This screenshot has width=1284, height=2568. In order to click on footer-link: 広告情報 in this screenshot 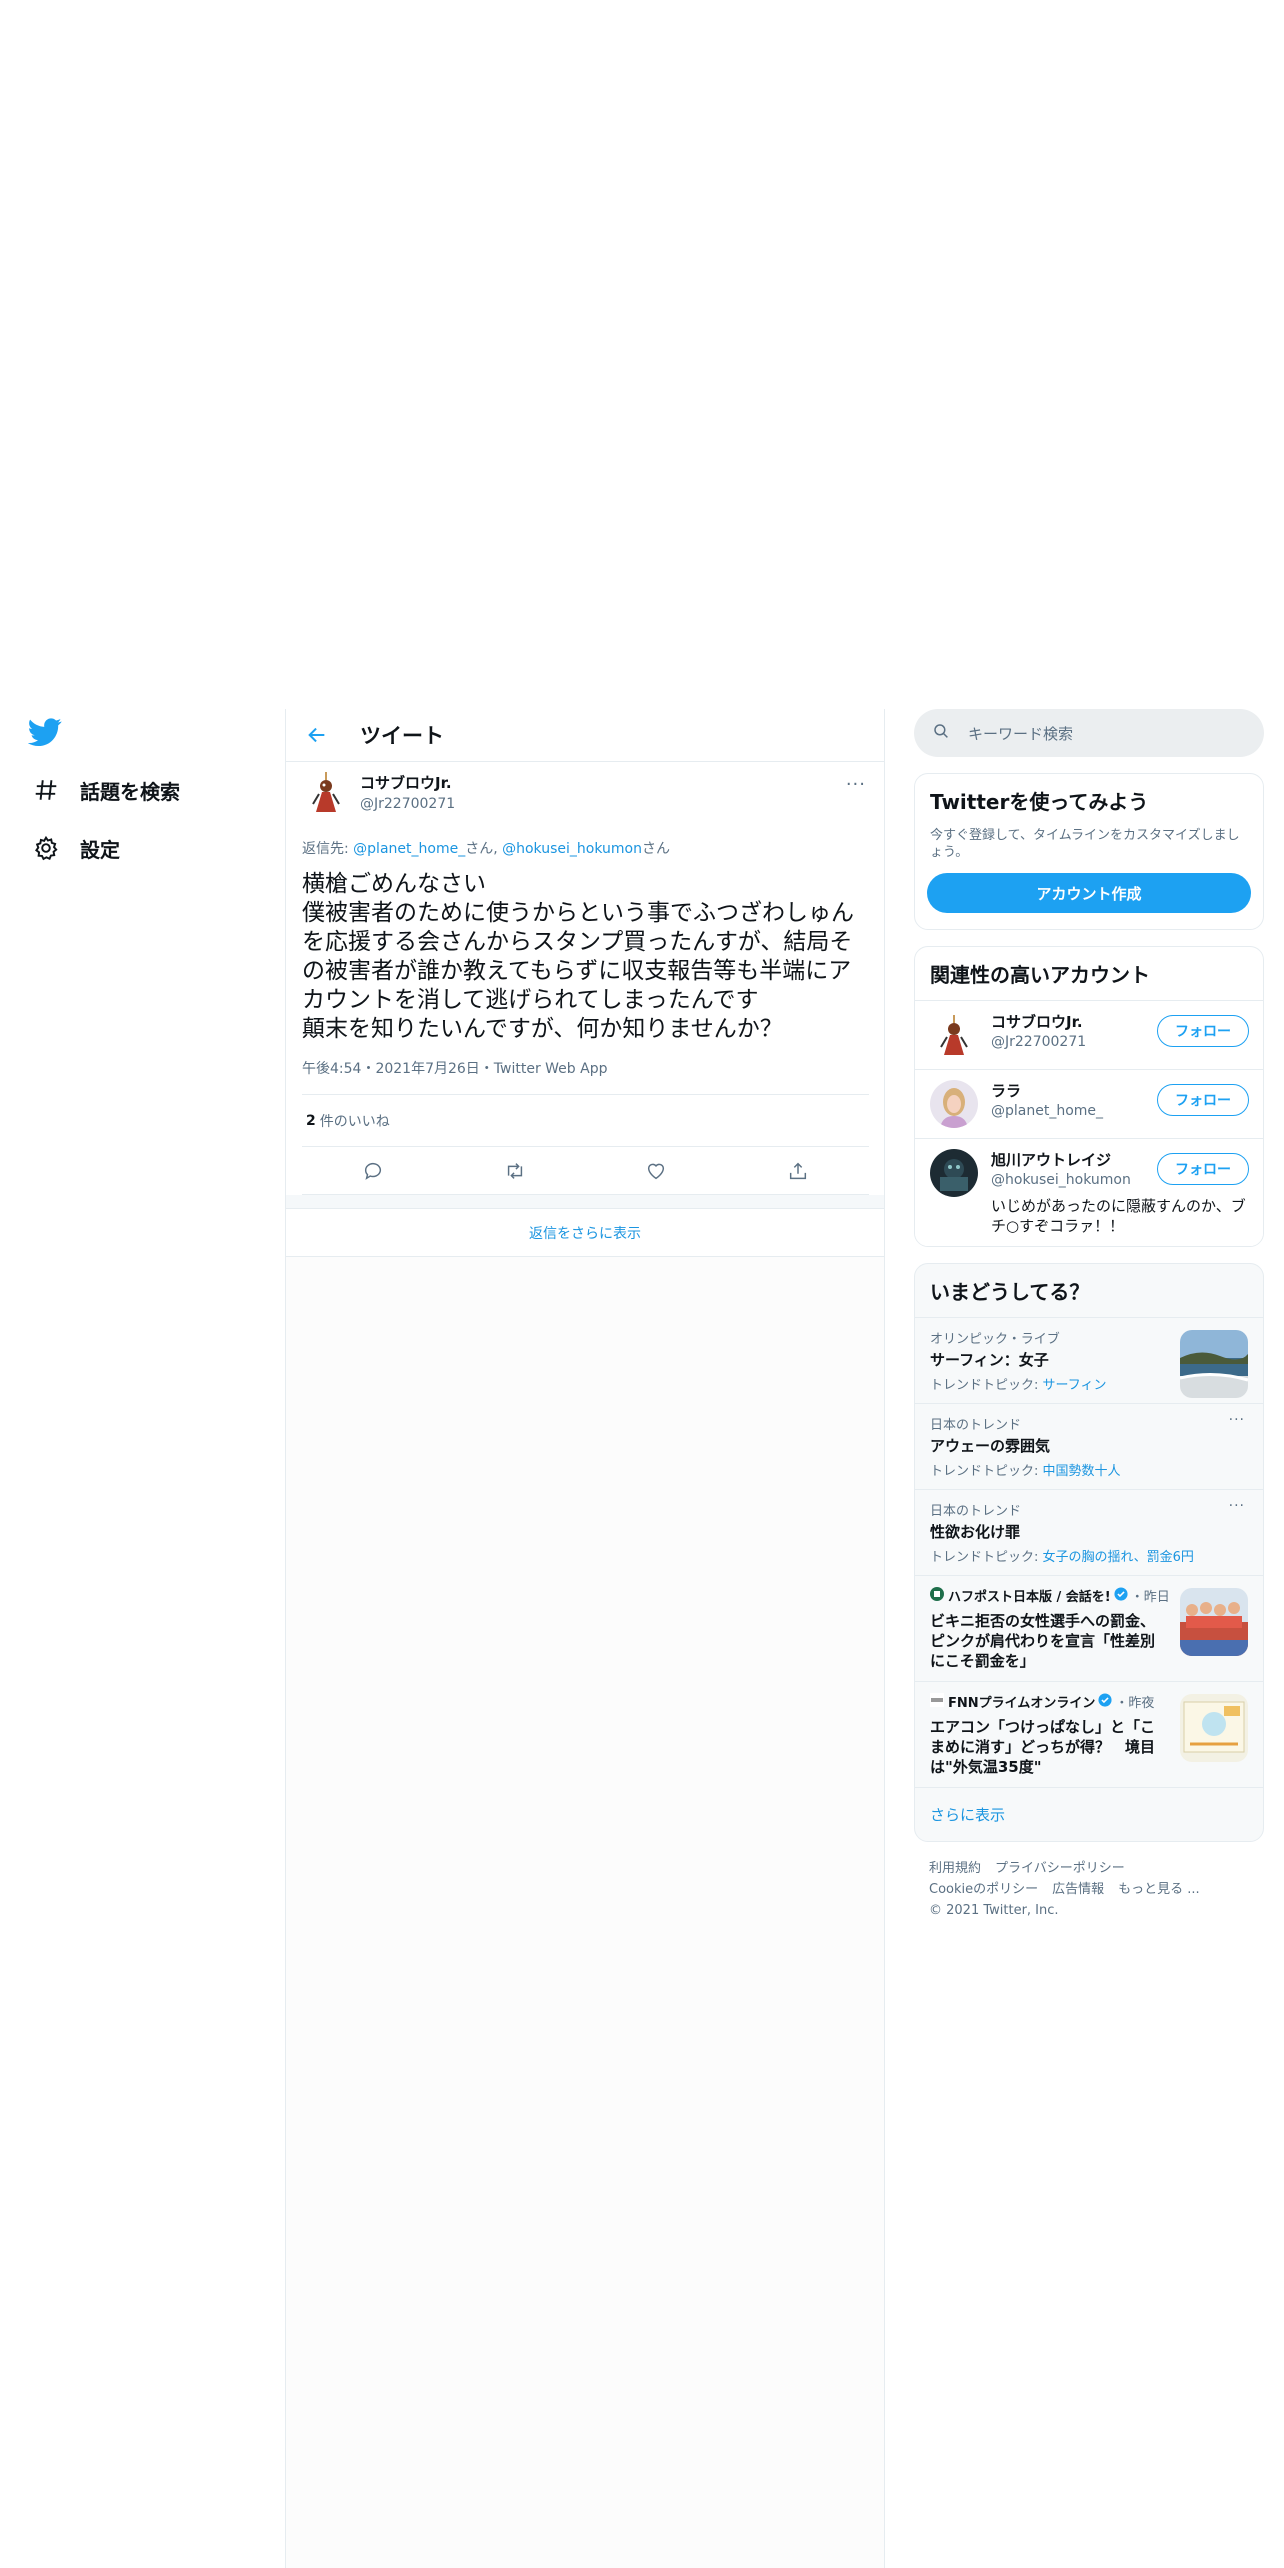, I will do `click(1078, 1889)`.